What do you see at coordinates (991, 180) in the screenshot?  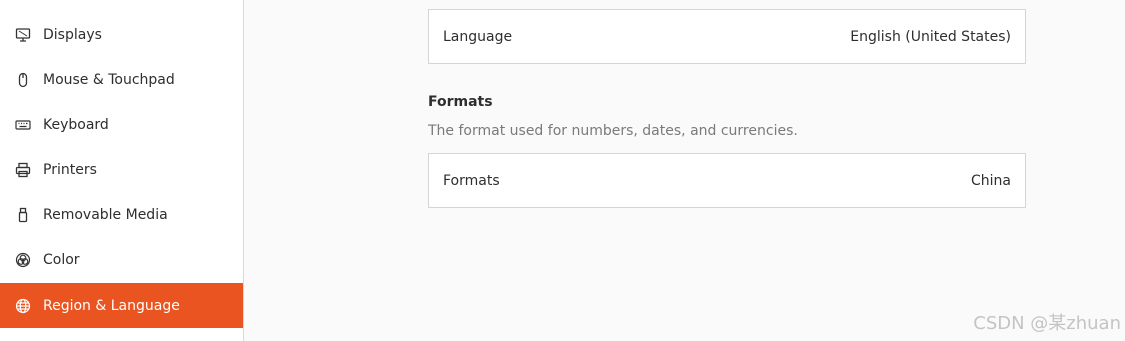 I see `formats-value: China` at bounding box center [991, 180].